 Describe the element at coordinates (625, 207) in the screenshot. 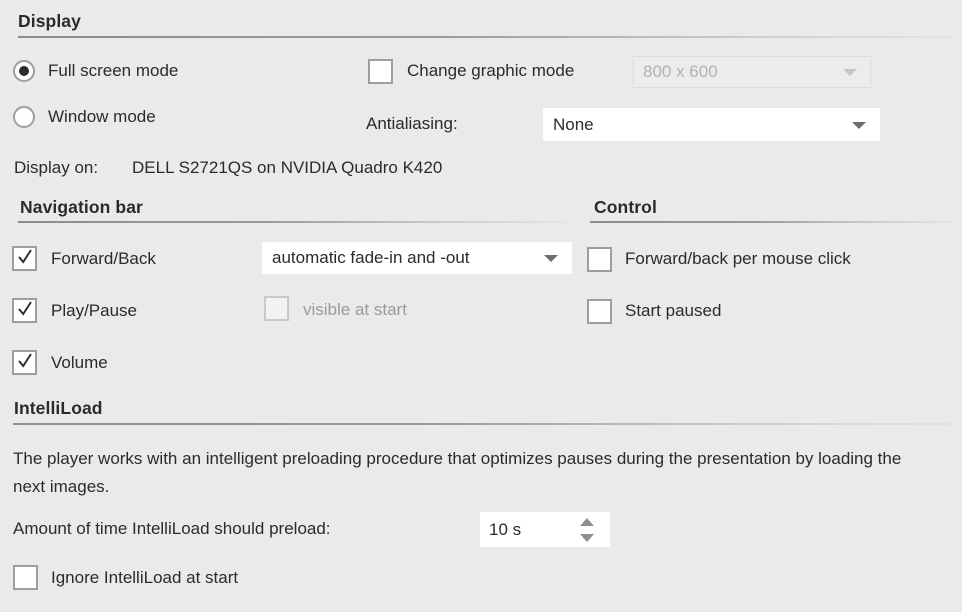

I see `section-title-control: Control` at that location.